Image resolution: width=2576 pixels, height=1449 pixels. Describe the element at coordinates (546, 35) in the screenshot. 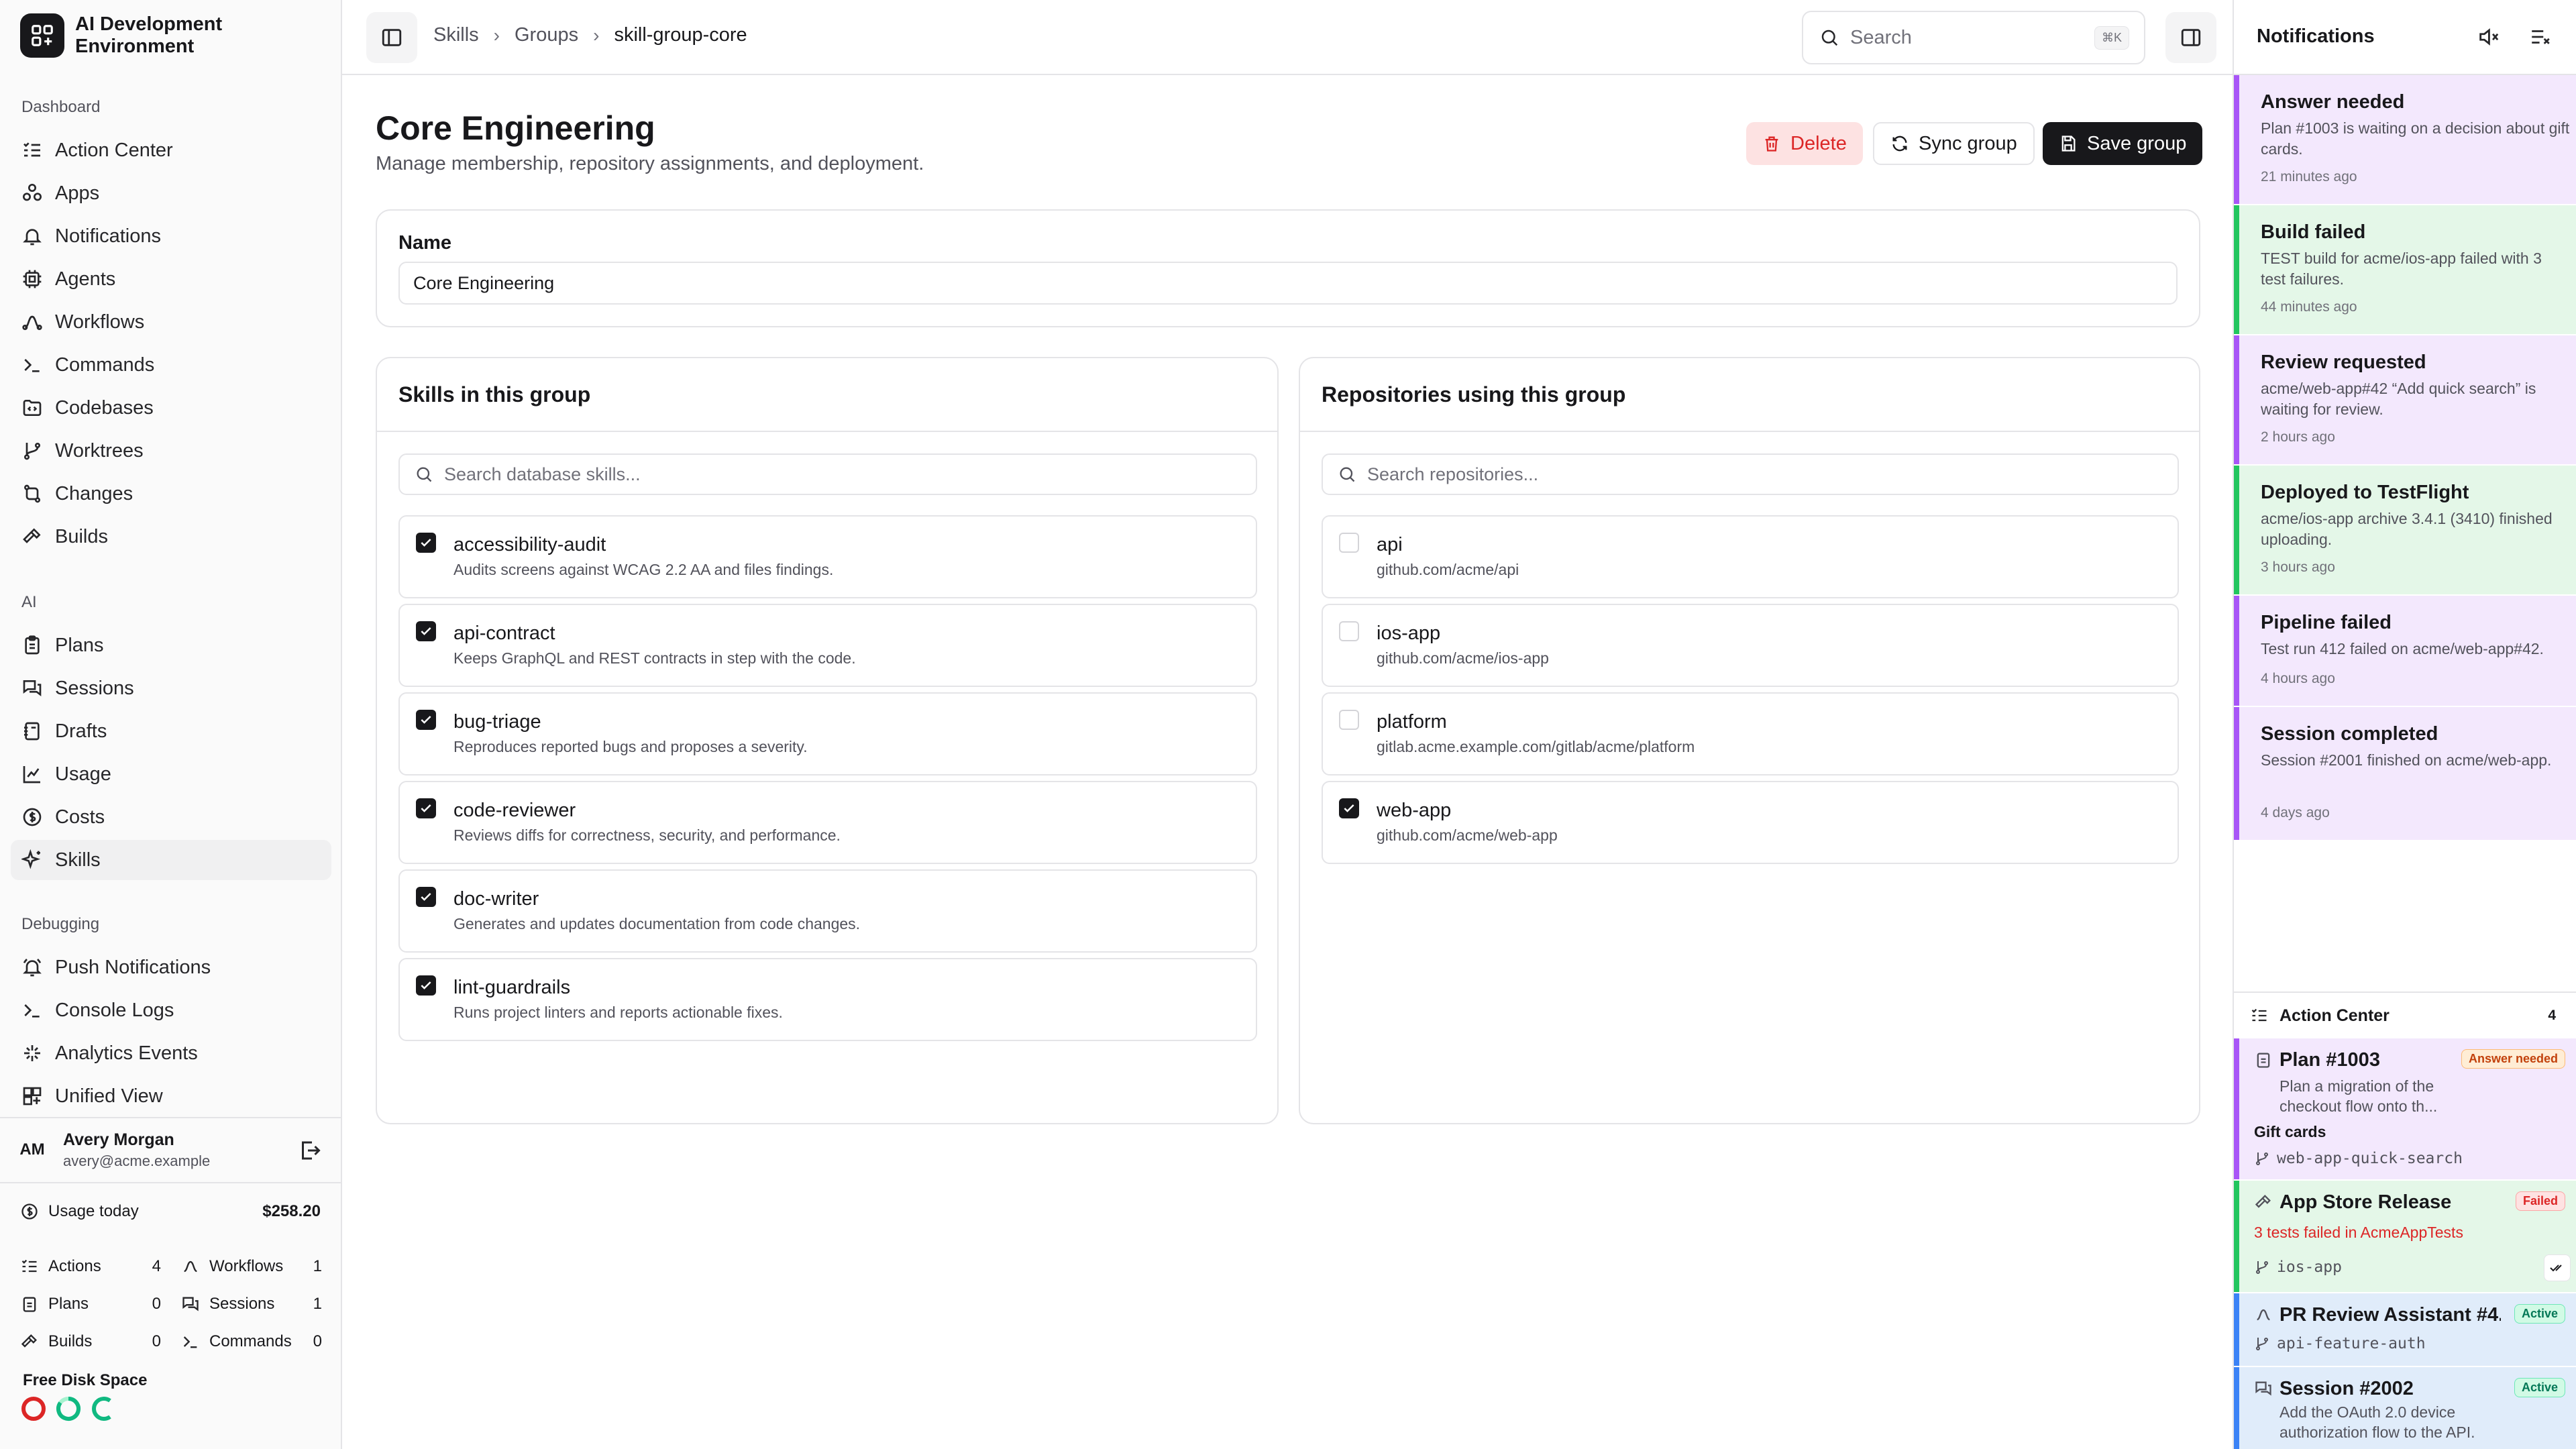

I see `breadcrumb-groups: Groups` at that location.